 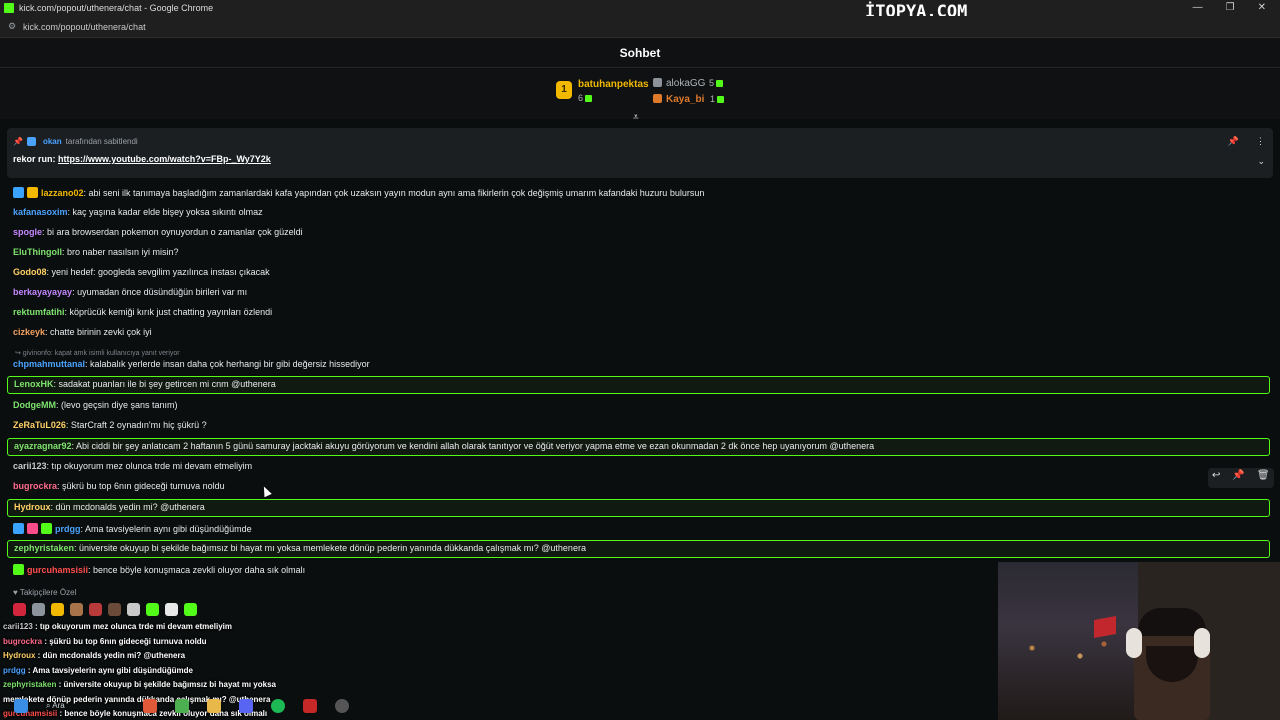 What do you see at coordinates (30, 684) in the screenshot?
I see `overlay-username: zephyristaken` at bounding box center [30, 684].